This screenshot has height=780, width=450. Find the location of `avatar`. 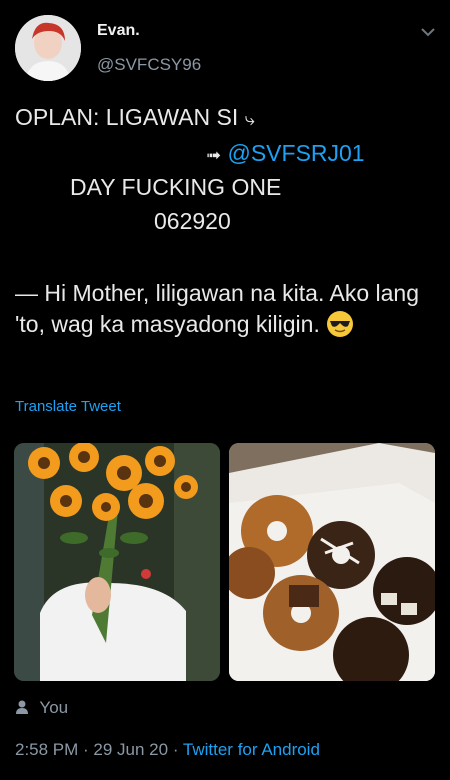

avatar is located at coordinates (48, 48).